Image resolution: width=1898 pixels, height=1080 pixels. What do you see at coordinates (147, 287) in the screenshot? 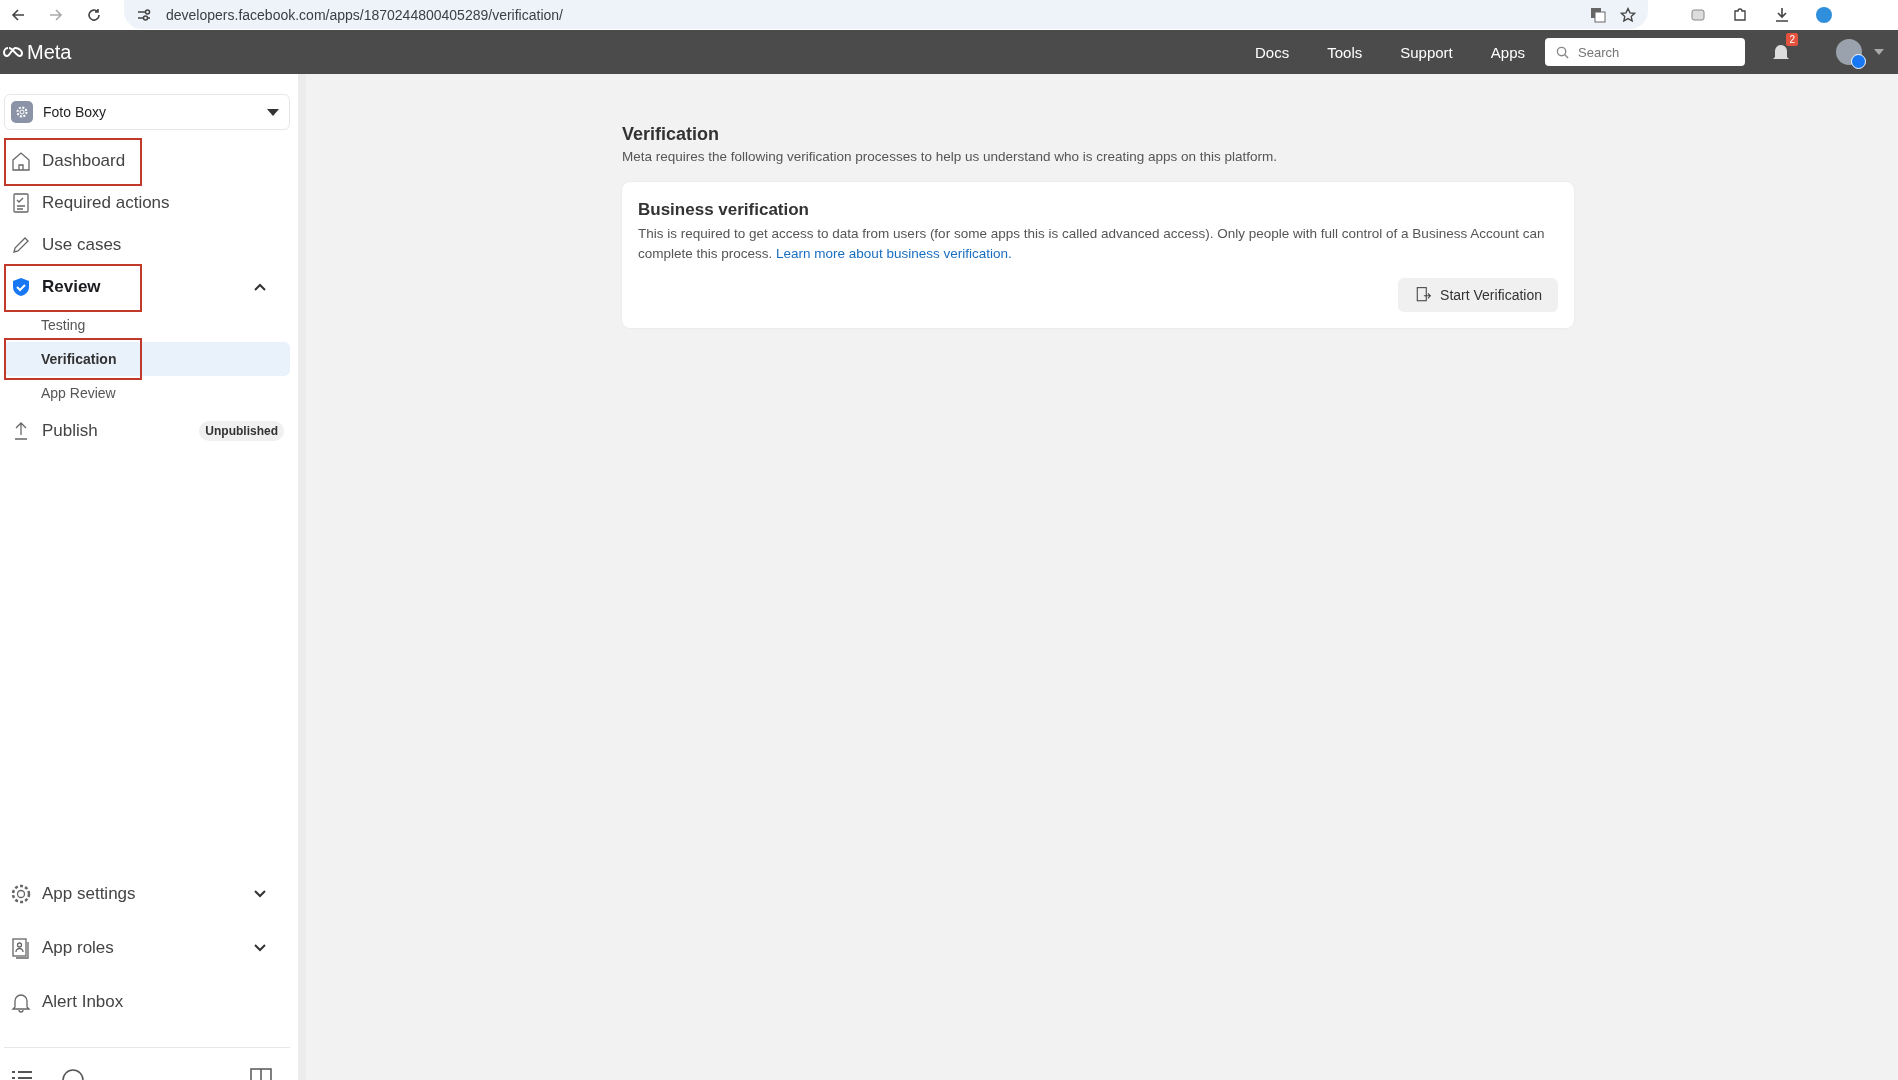
I see `sidebar-item: Review` at bounding box center [147, 287].